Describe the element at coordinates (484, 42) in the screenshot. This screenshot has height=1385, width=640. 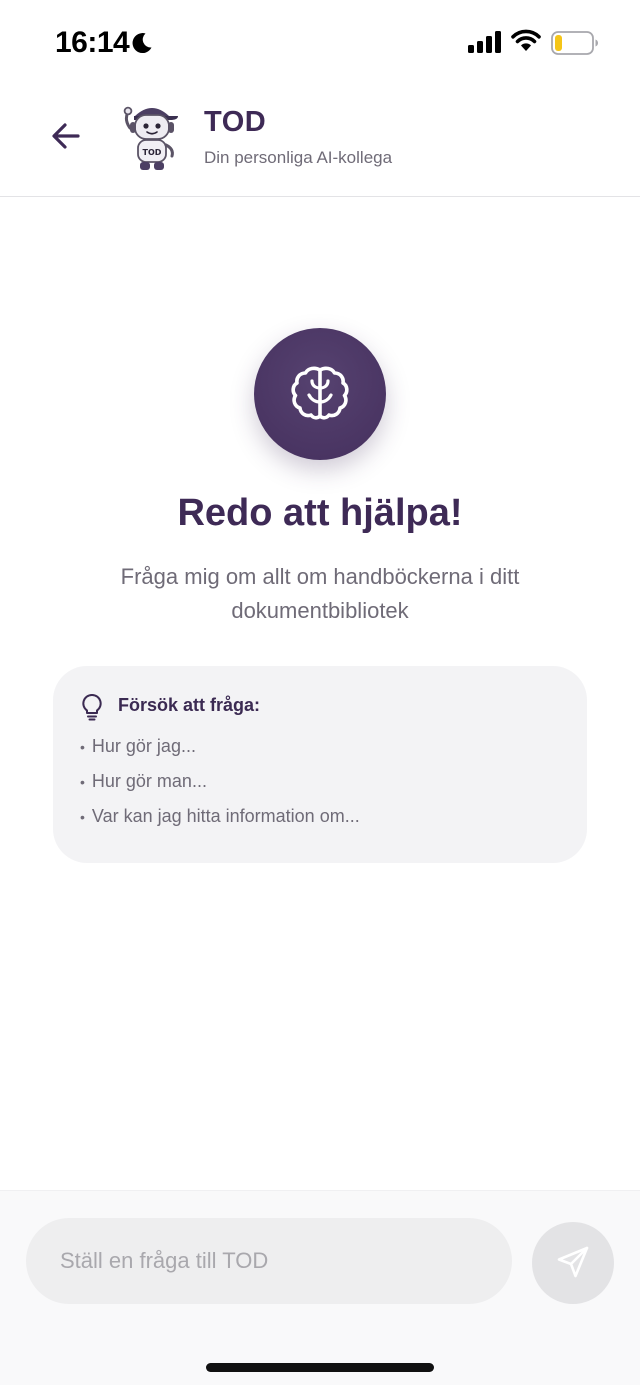
I see `cellular-signal-icon` at that location.